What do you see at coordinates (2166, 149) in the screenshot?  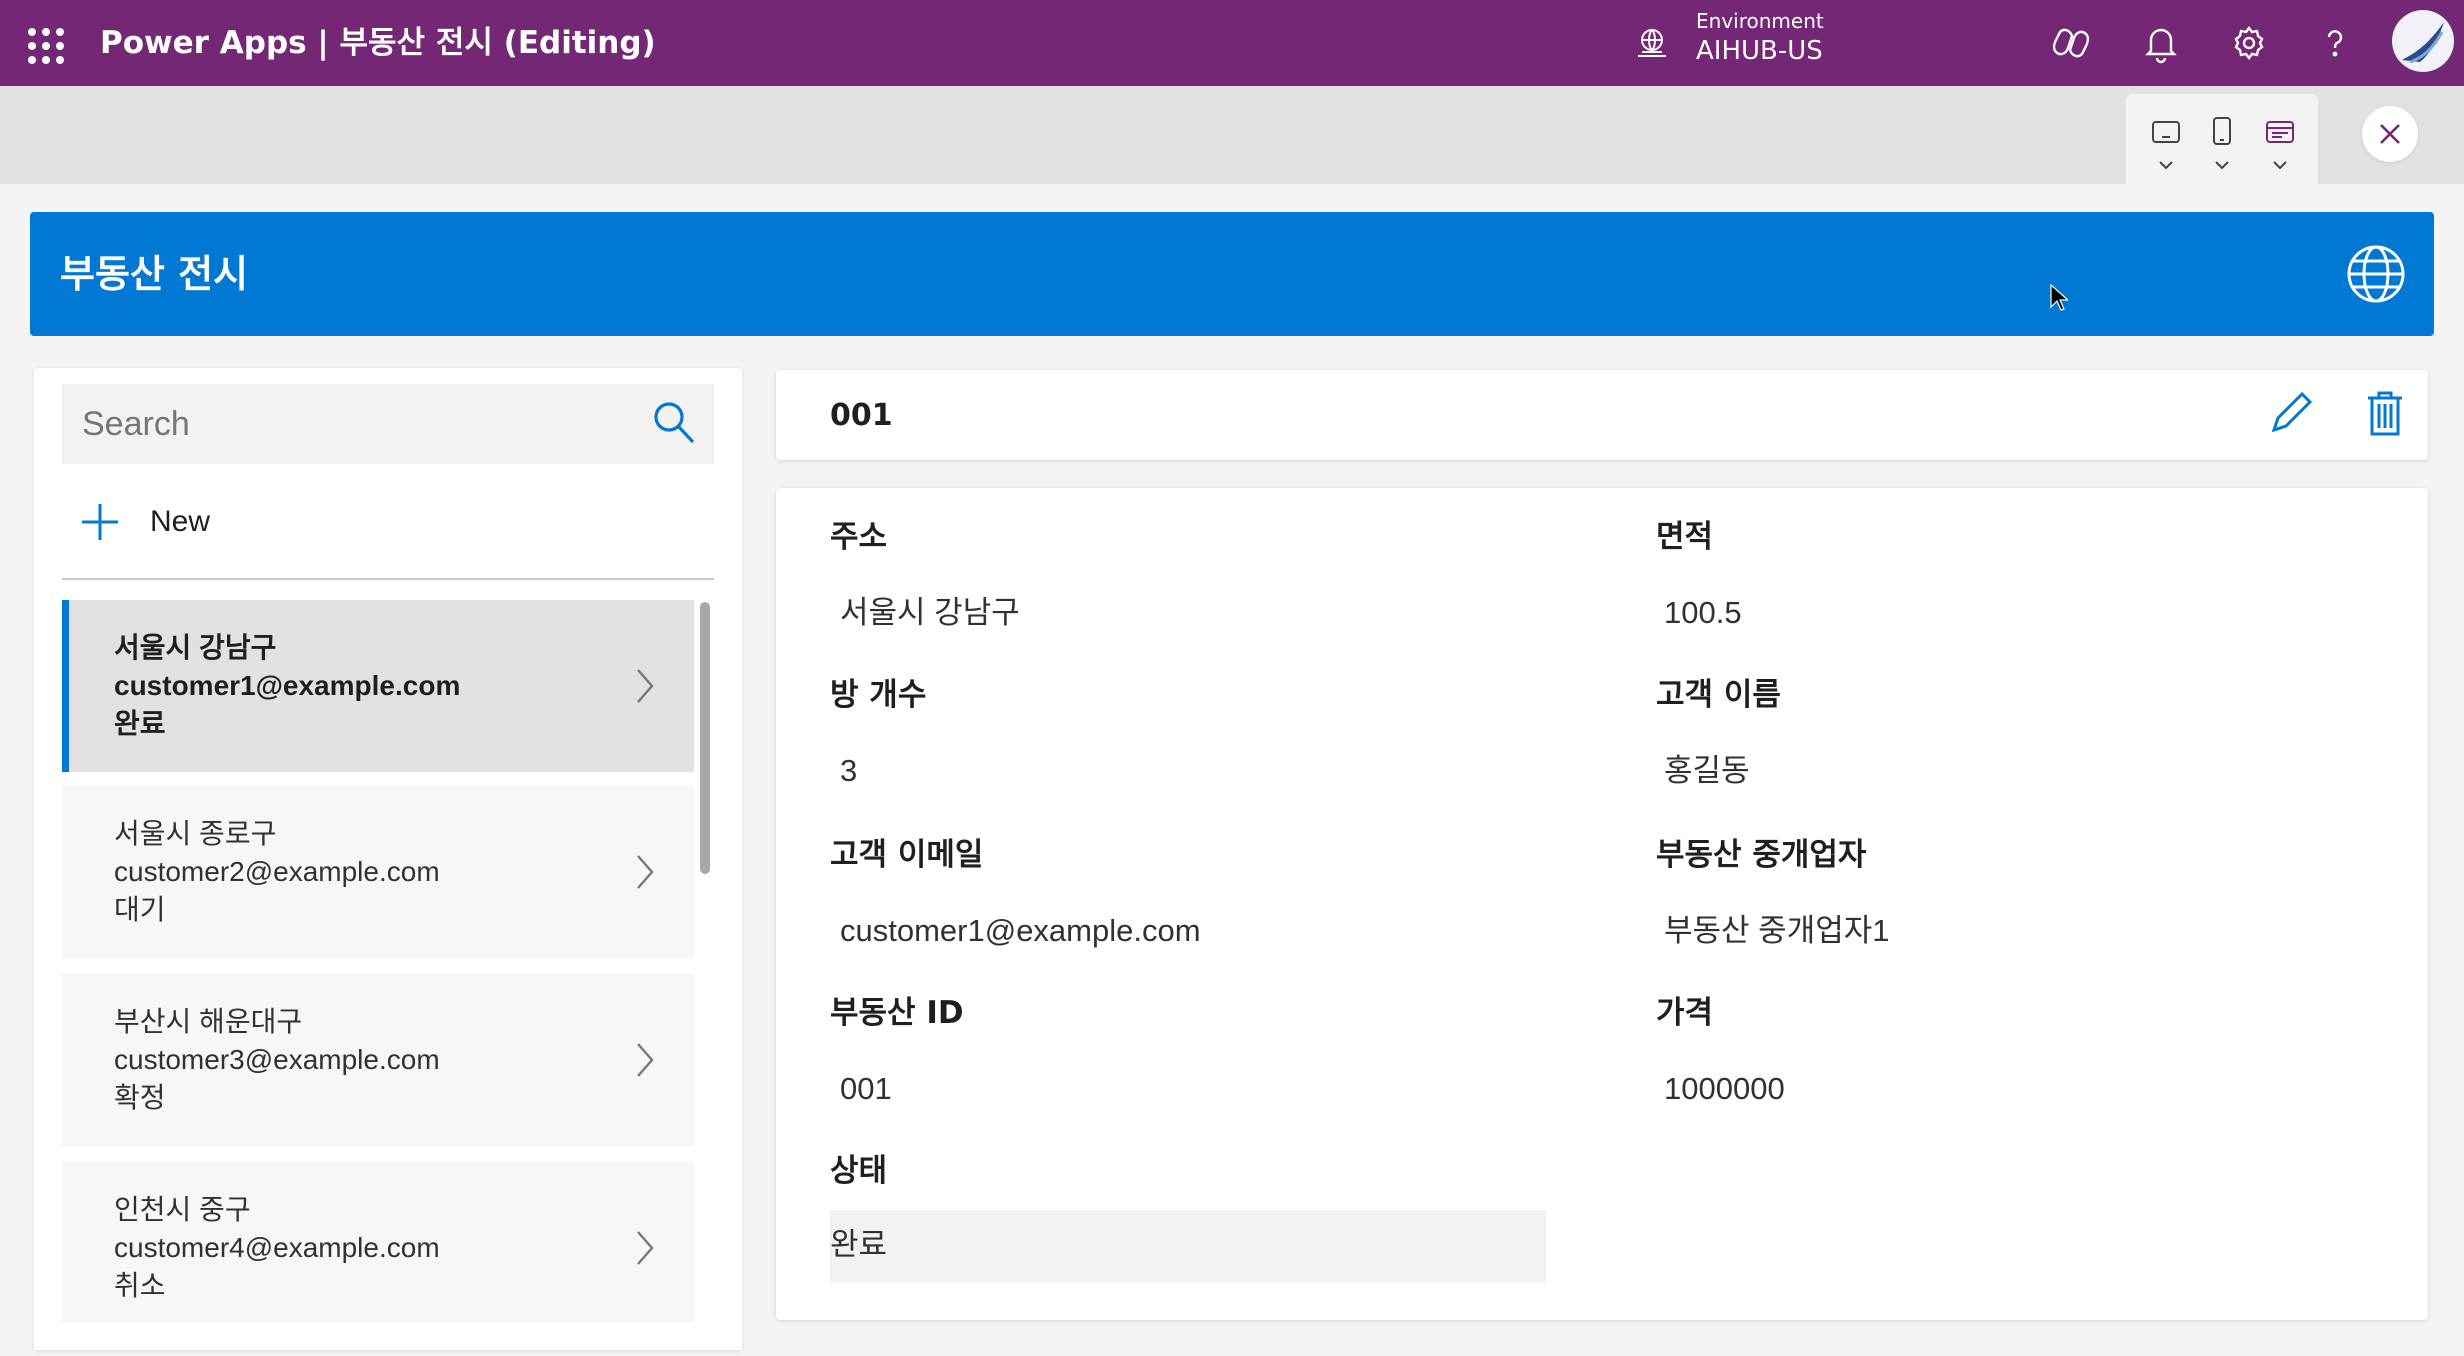 I see `tablet-icon` at bounding box center [2166, 149].